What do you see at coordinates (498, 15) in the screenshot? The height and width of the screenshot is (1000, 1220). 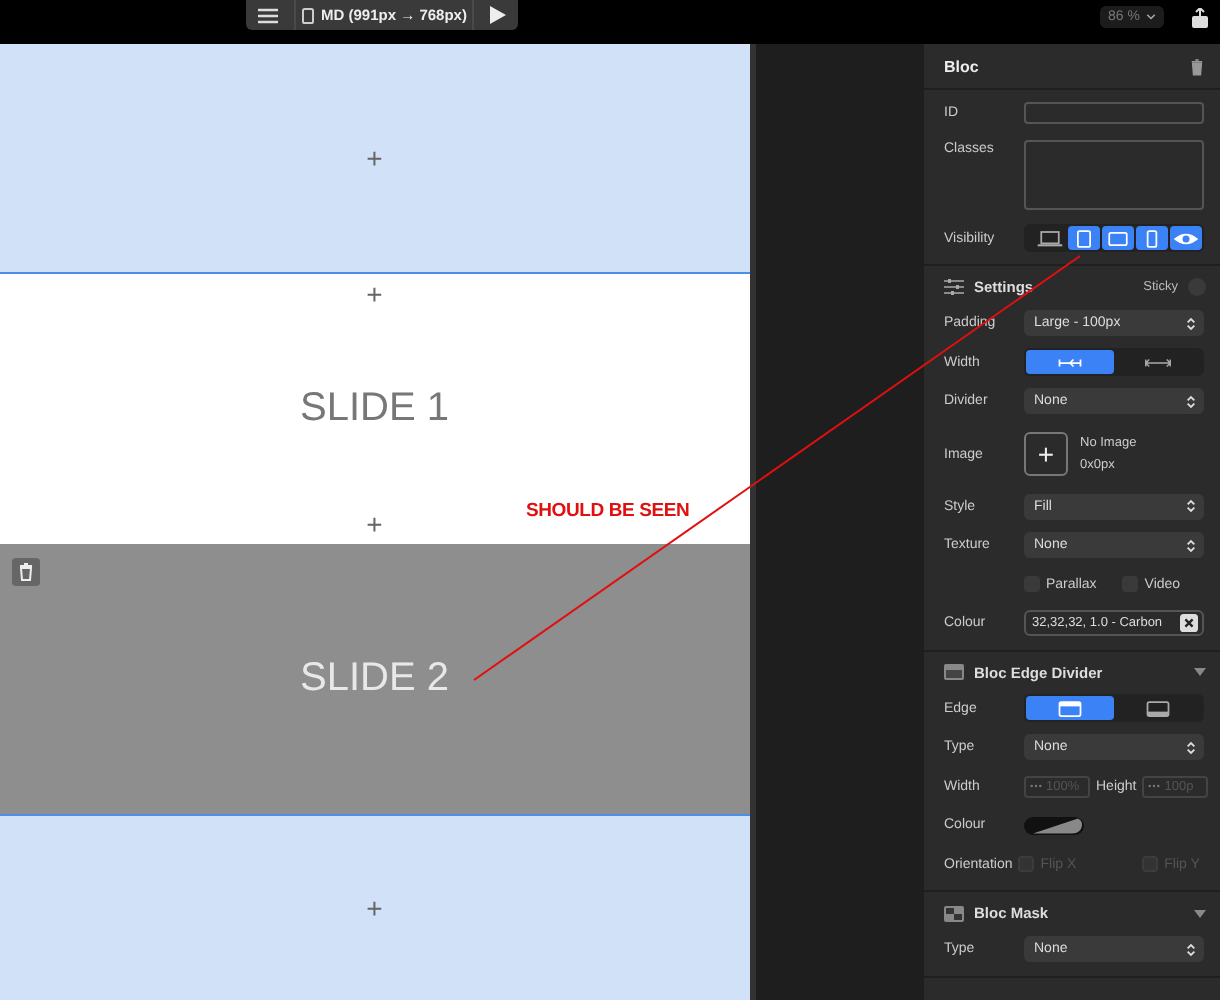 I see `play-icon` at bounding box center [498, 15].